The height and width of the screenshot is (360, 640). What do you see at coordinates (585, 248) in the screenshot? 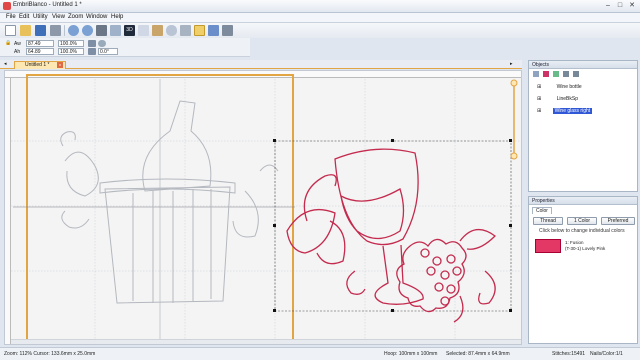
I see `swatch-line-2: (T-30-1) Lovely Pink` at bounding box center [585, 248].